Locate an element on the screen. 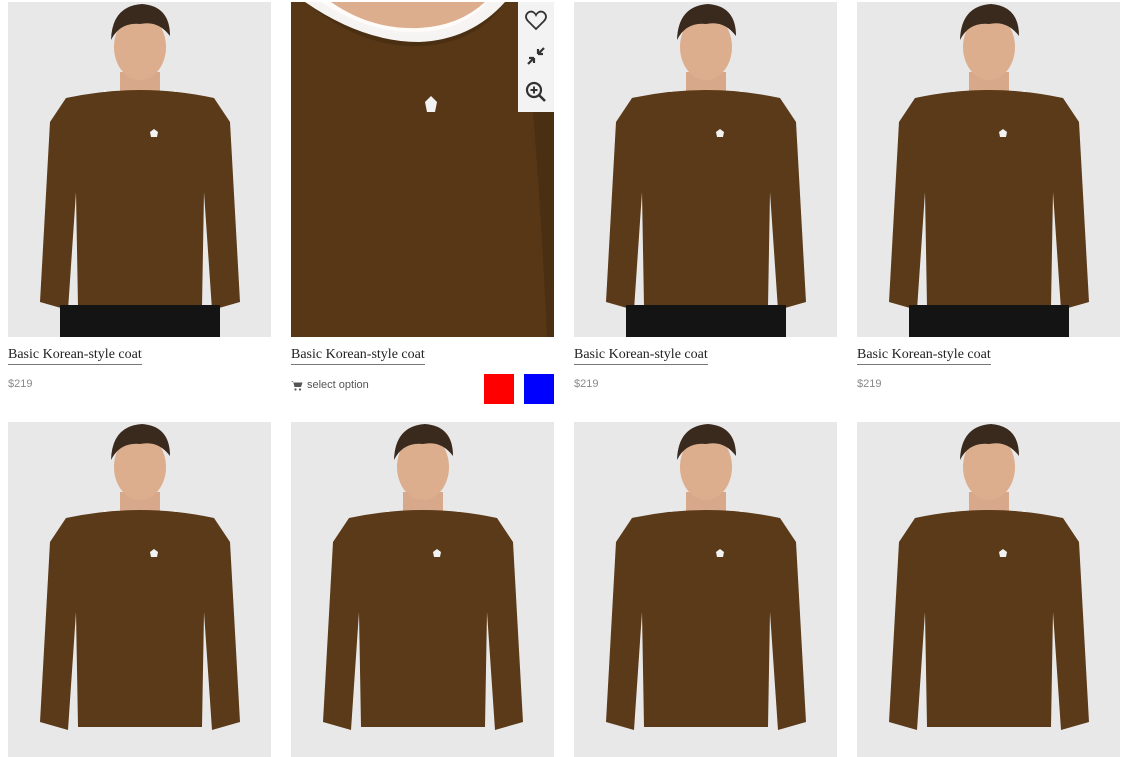 The image size is (1132, 757). product-card-hover: Basic Korean-style coat select option is located at coordinates (422, 212).